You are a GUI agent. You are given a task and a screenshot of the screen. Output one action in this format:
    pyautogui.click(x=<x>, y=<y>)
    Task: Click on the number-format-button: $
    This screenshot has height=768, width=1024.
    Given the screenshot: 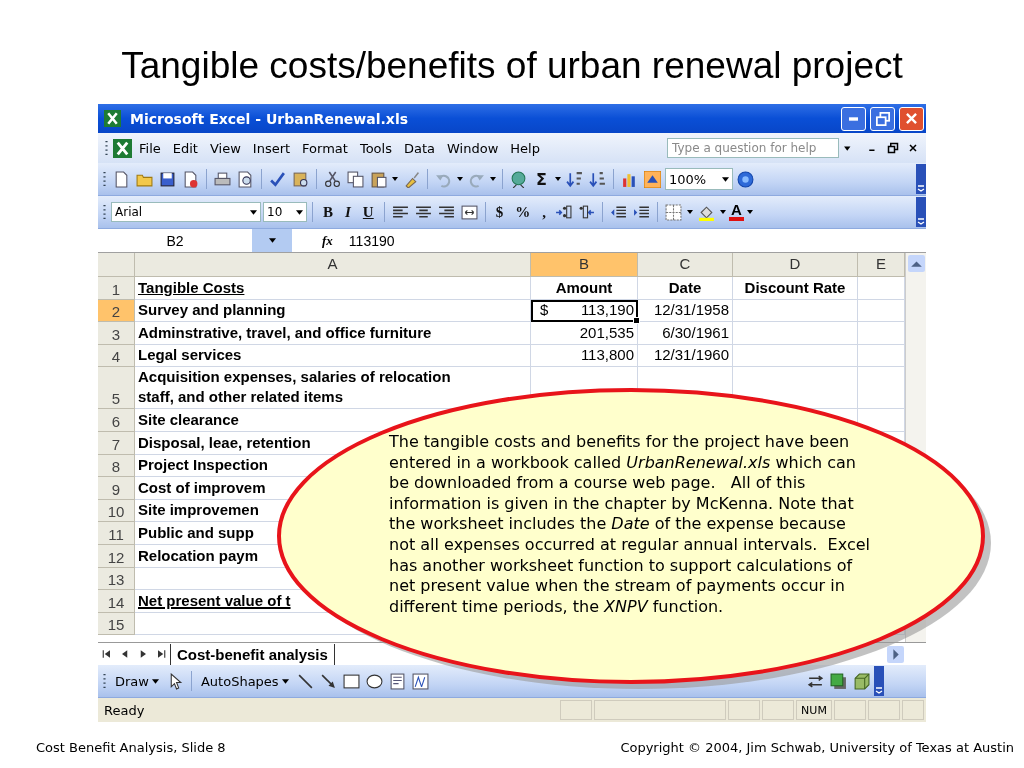 What is the action you would take?
    pyautogui.click(x=499, y=212)
    